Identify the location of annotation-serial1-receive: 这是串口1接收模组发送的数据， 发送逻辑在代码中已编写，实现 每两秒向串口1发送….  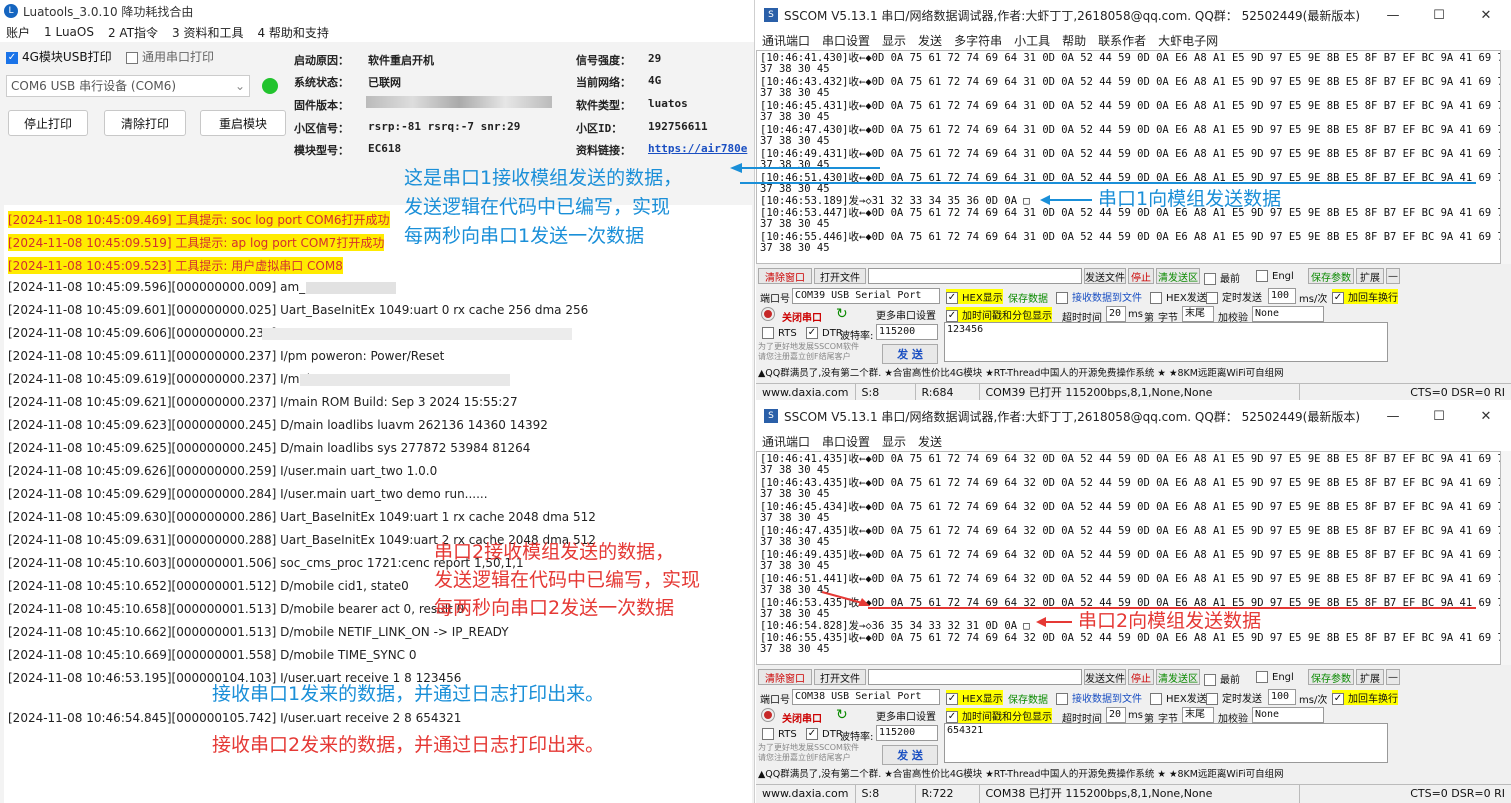
(543, 207).